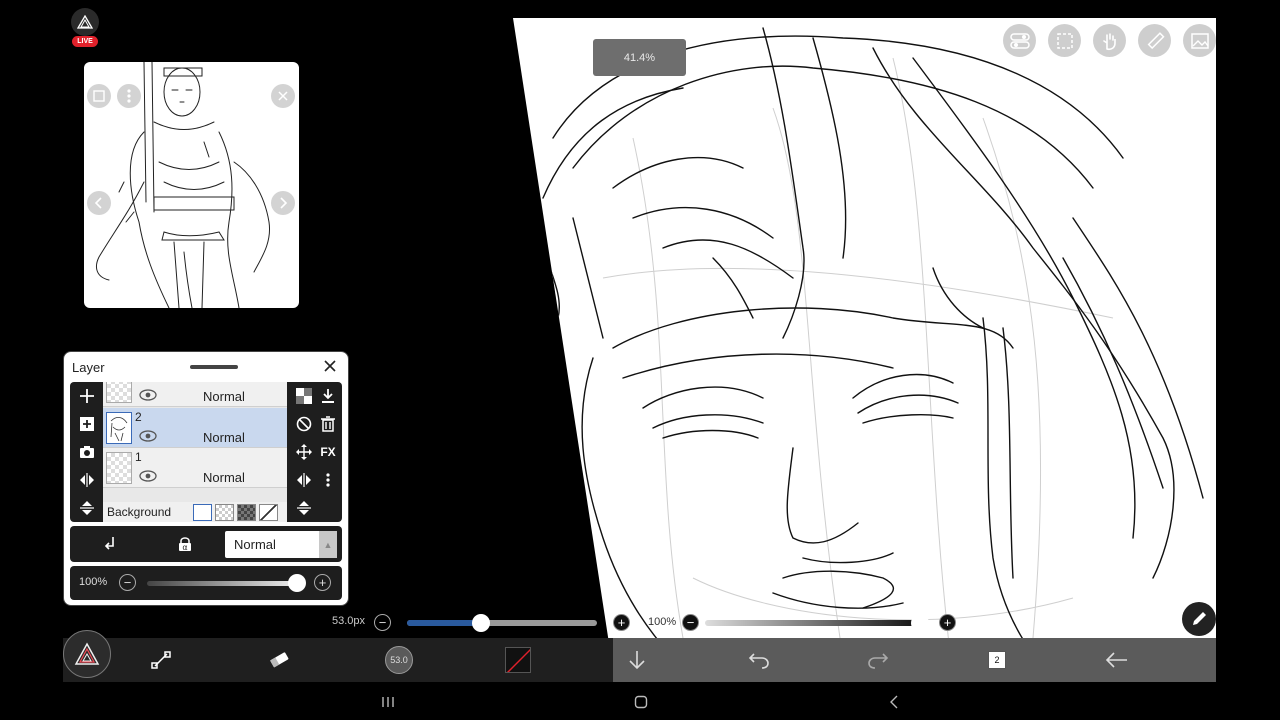 This screenshot has width=1280, height=720. I want to click on reference-square-icon, so click(99, 96).